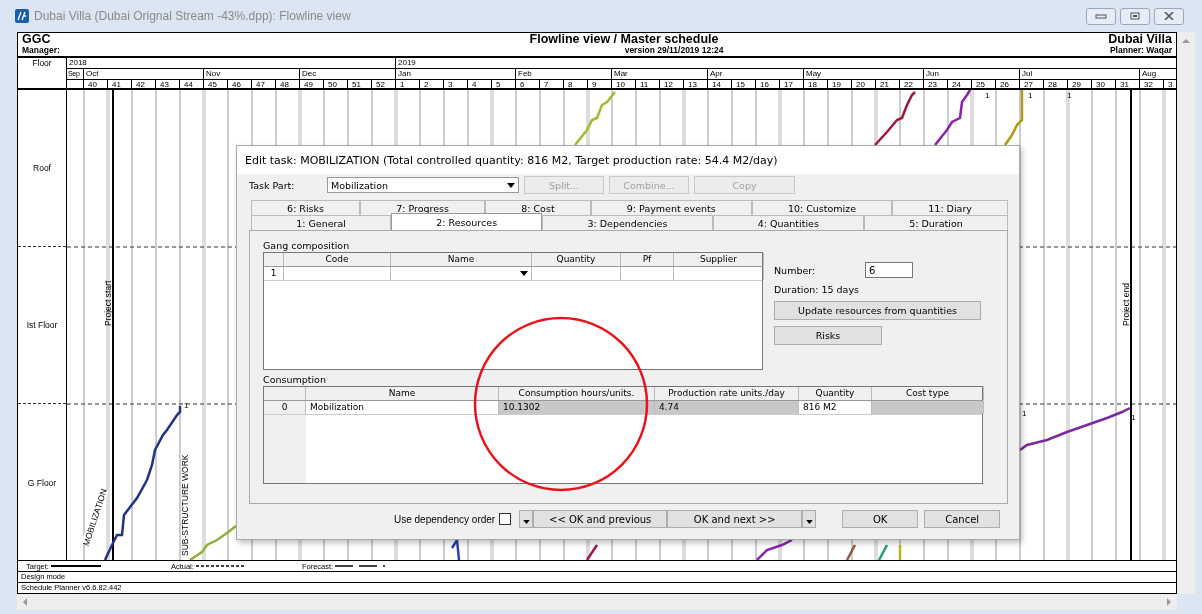  What do you see at coordinates (744, 84) in the screenshot?
I see `week-cell: 15` at bounding box center [744, 84].